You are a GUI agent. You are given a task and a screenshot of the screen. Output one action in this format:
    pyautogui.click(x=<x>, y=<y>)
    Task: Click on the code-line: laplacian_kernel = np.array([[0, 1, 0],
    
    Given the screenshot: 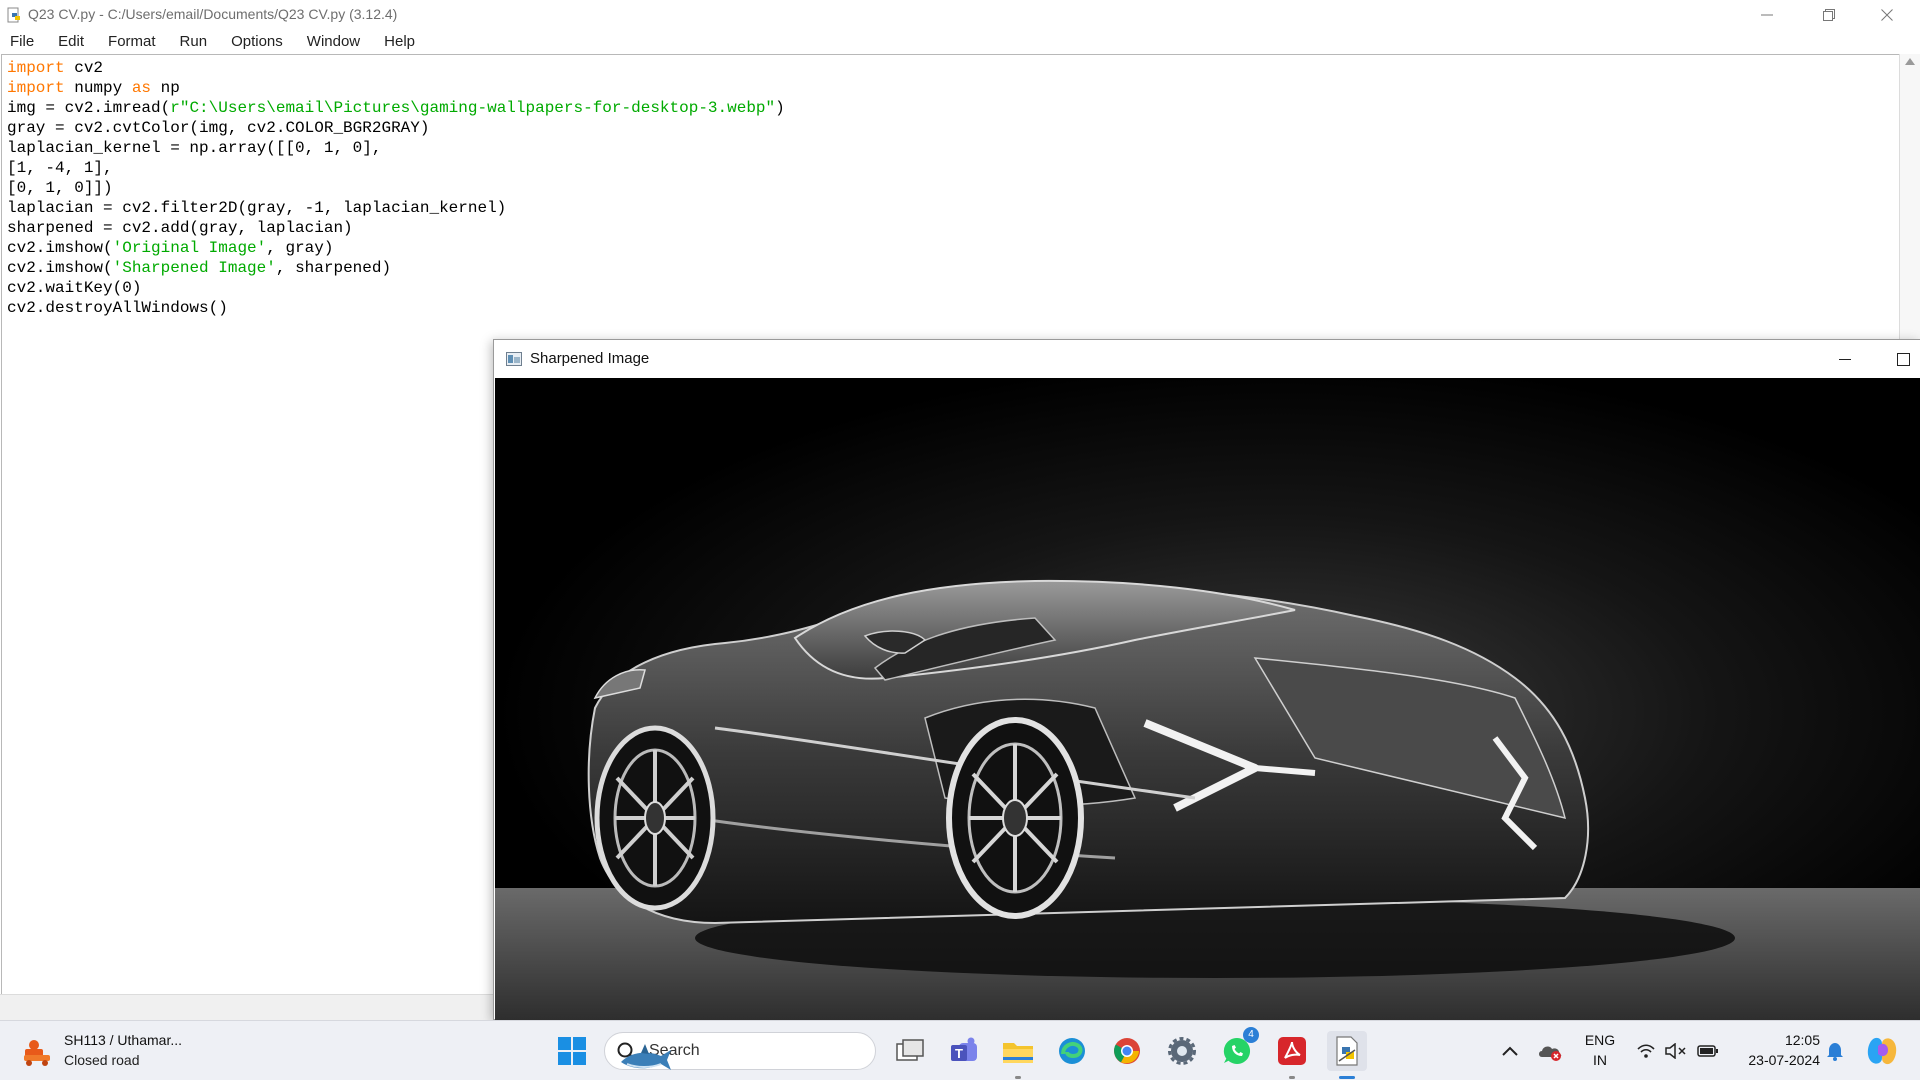 What is the action you would take?
    pyautogui.click(x=396, y=148)
    